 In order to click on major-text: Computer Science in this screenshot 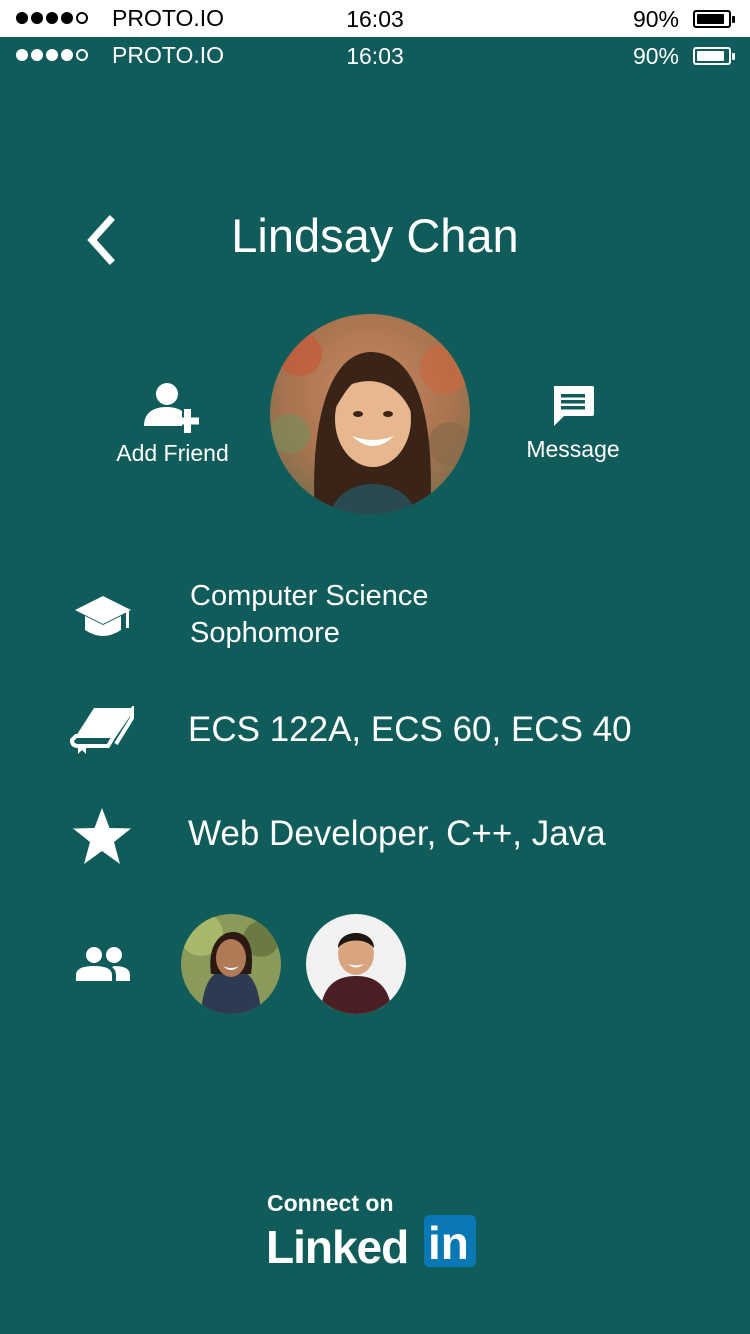, I will do `click(309, 596)`.